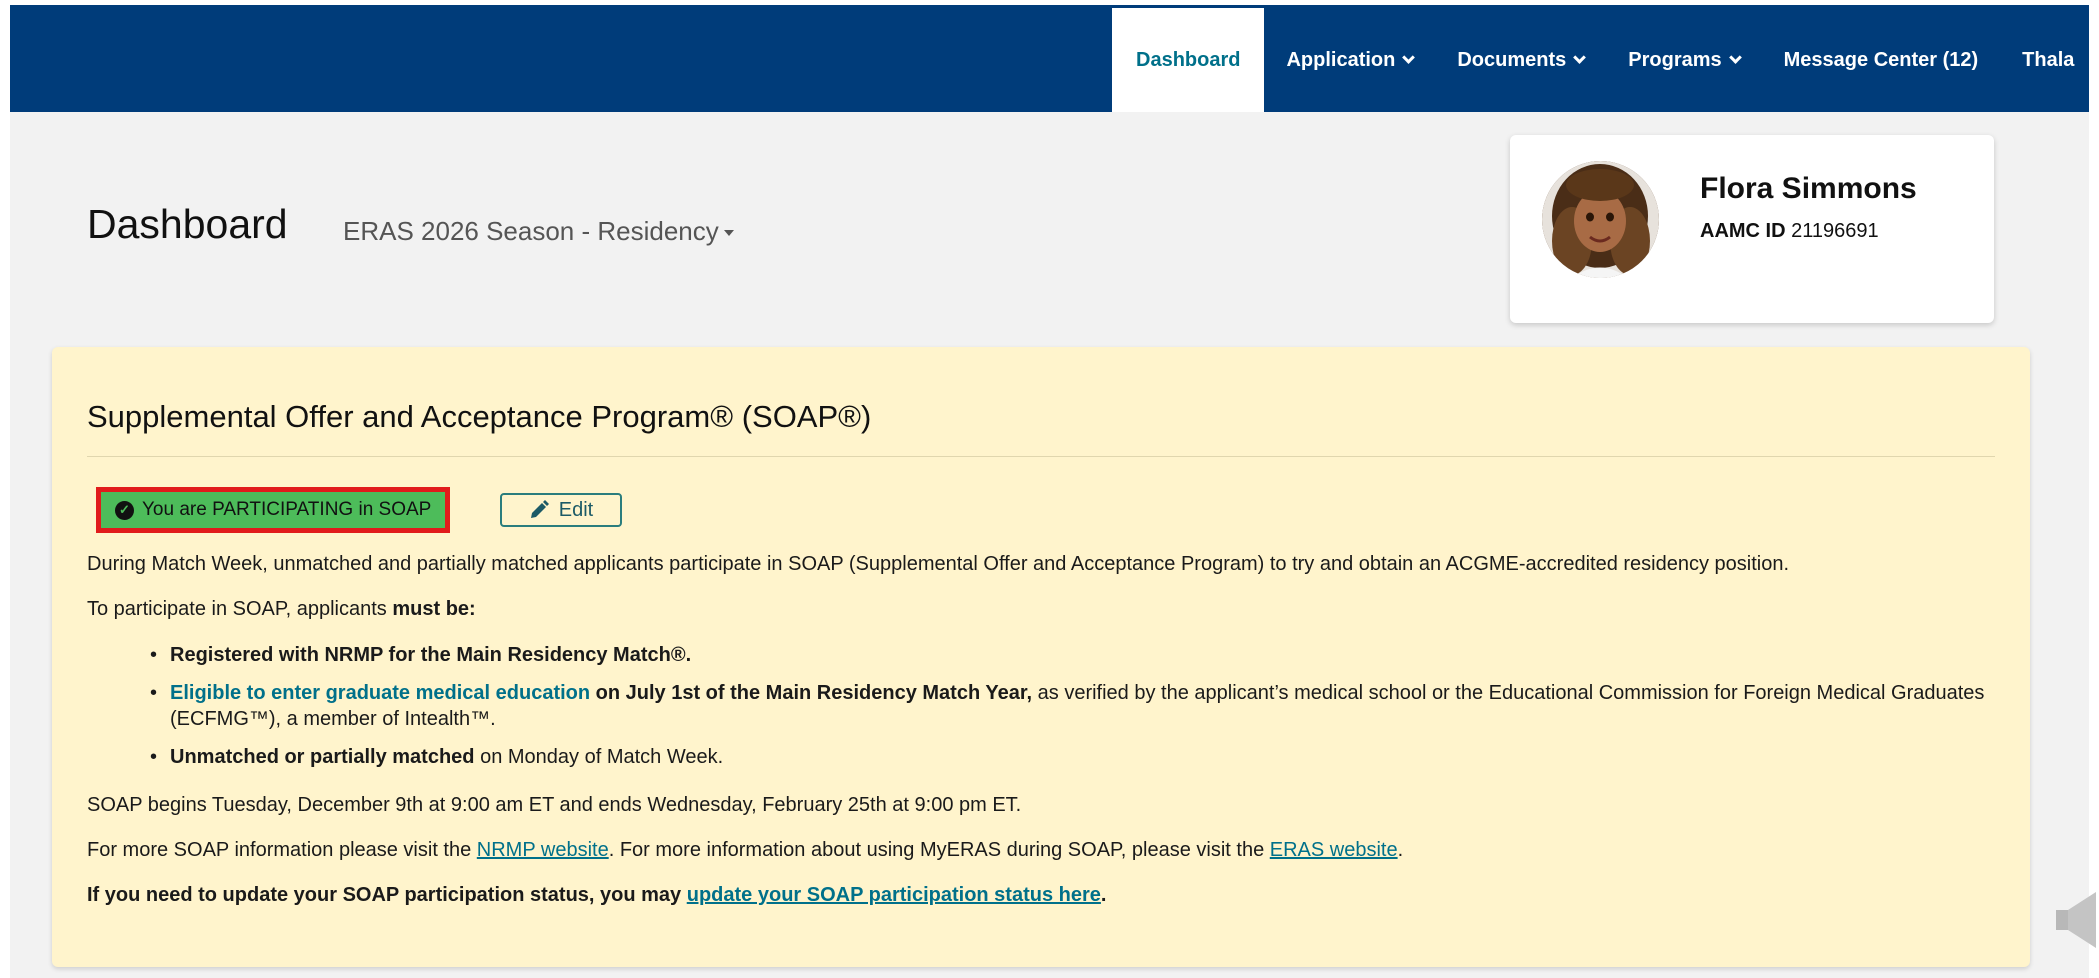 The width and height of the screenshot is (2099, 978). I want to click on edit-button: Edit, so click(561, 510).